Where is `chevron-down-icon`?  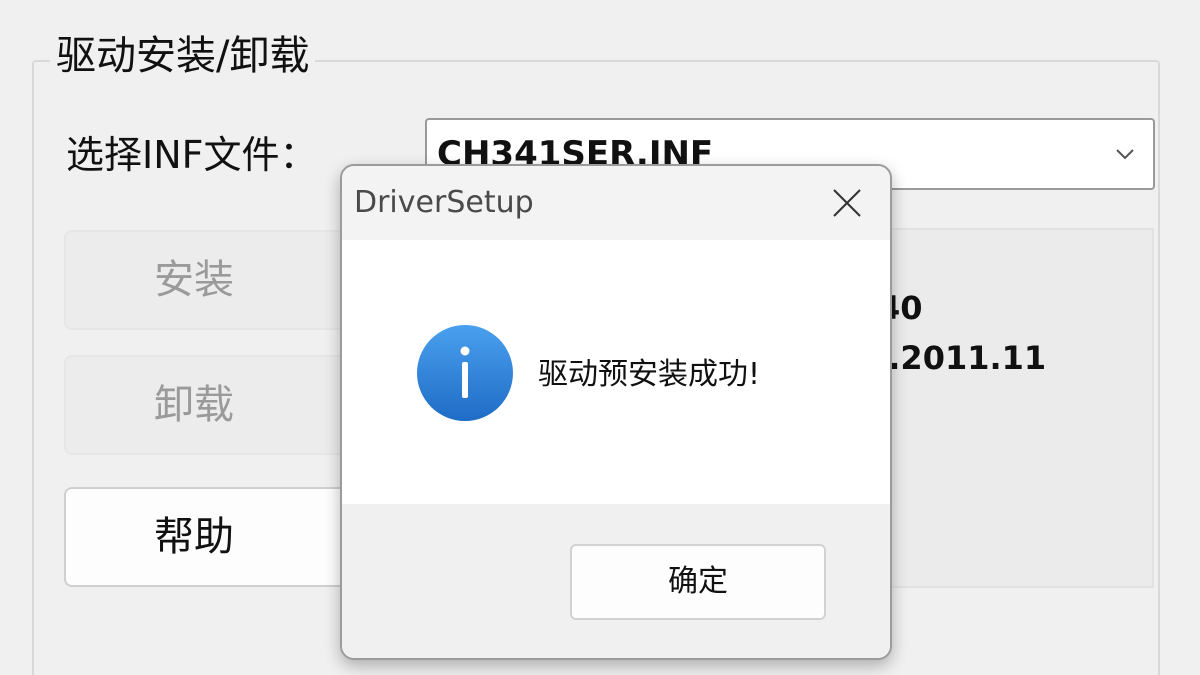
chevron-down-icon is located at coordinates (1125, 154).